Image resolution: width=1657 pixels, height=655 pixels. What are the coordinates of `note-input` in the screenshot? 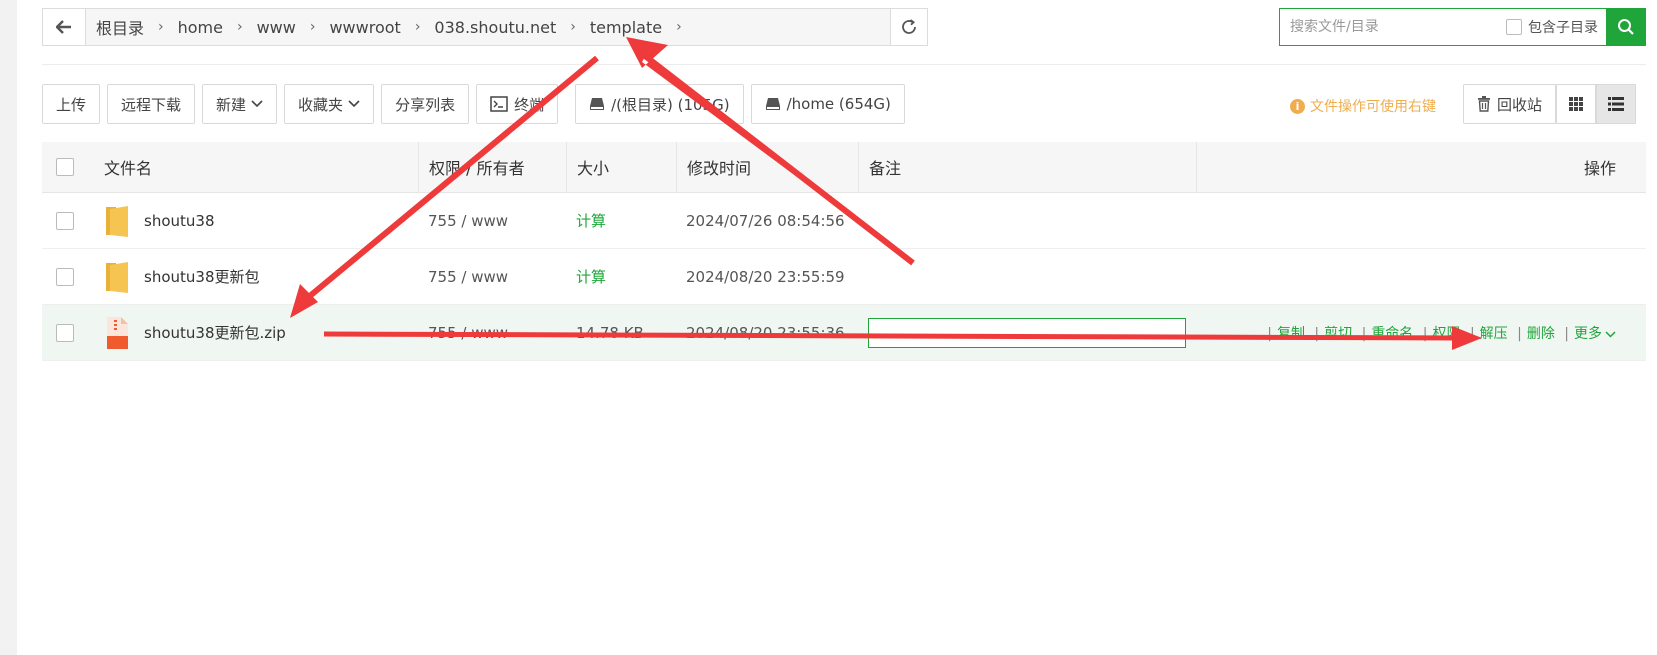 It's located at (1027, 332).